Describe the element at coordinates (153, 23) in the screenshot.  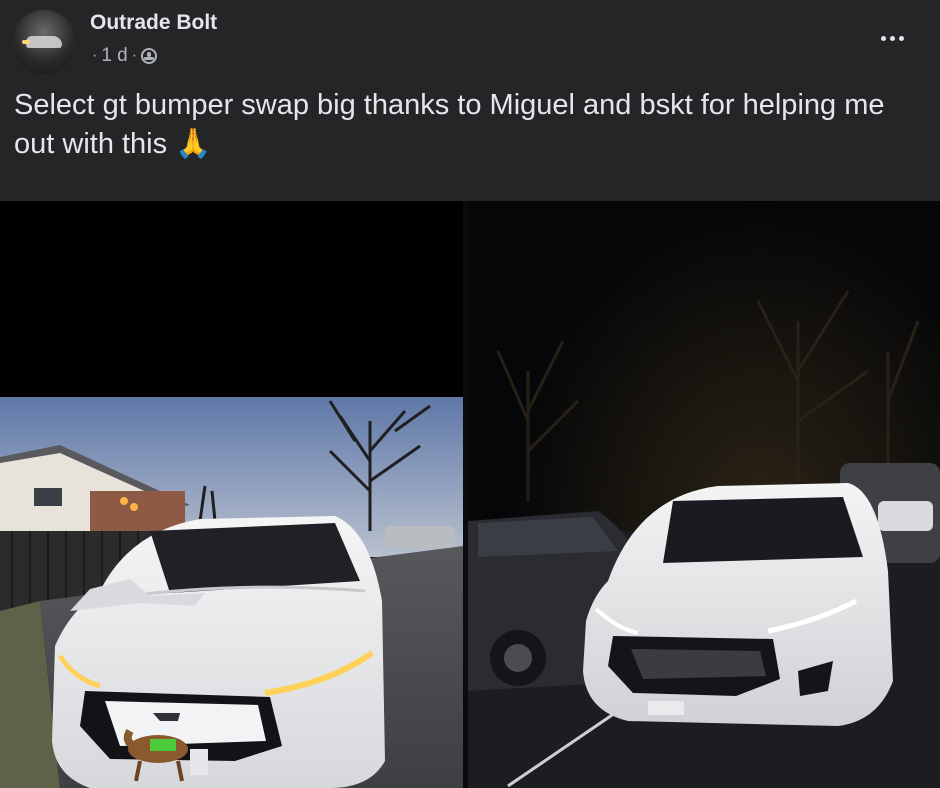
I see `author-name: Outrade Bolt` at that location.